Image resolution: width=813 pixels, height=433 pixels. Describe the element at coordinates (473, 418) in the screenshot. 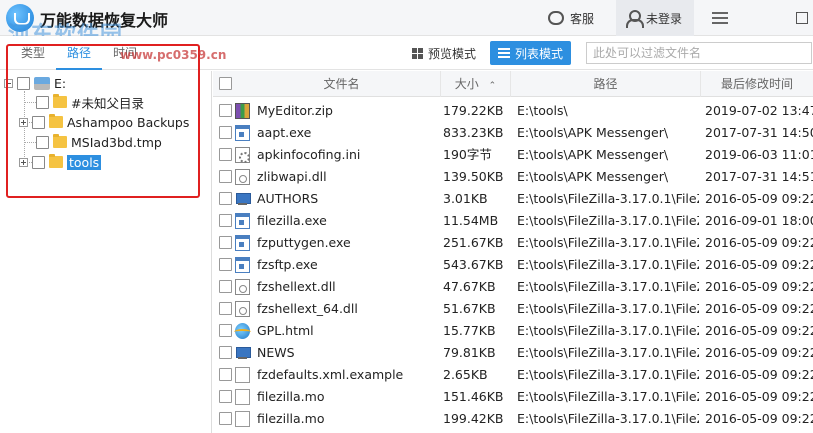

I see `file-size-cell: 199.42KB` at that location.